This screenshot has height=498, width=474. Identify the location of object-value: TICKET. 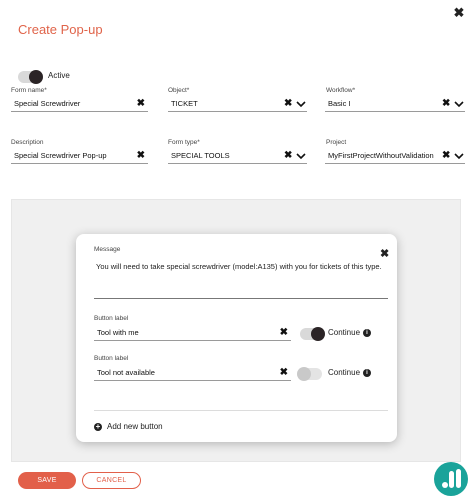
(184, 103).